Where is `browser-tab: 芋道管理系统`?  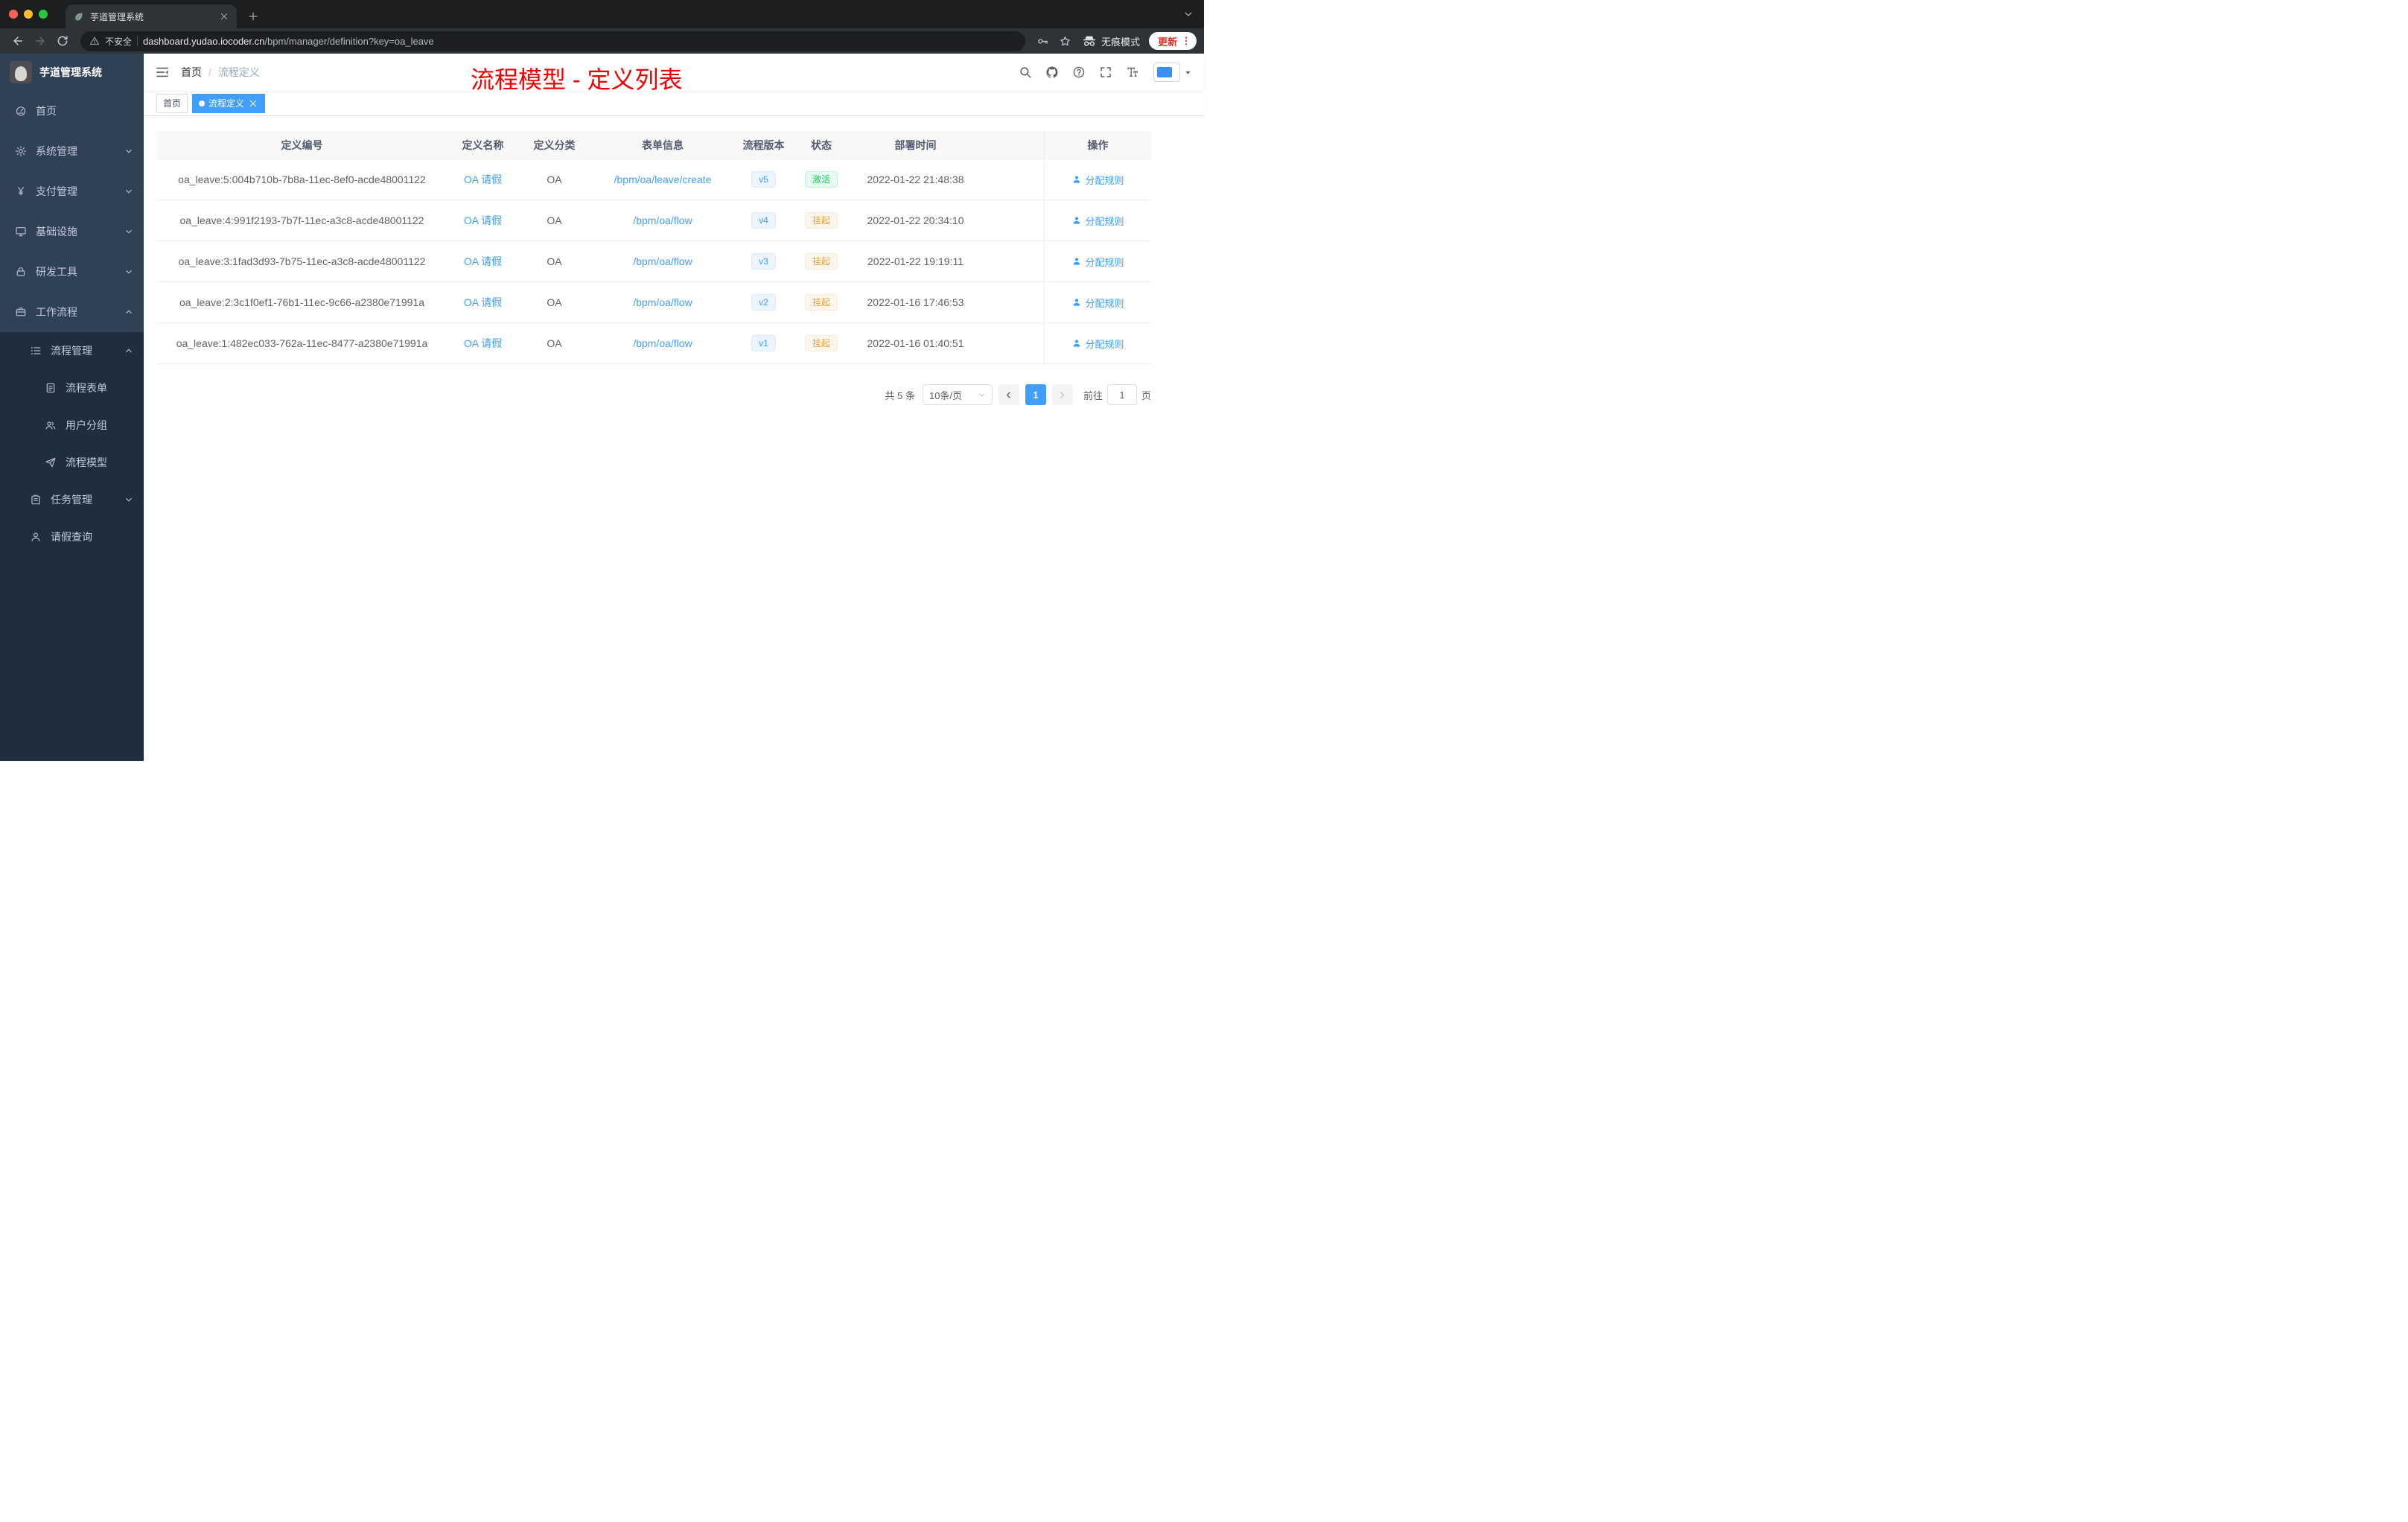
browser-tab: 芋道管理系统 is located at coordinates (151, 16).